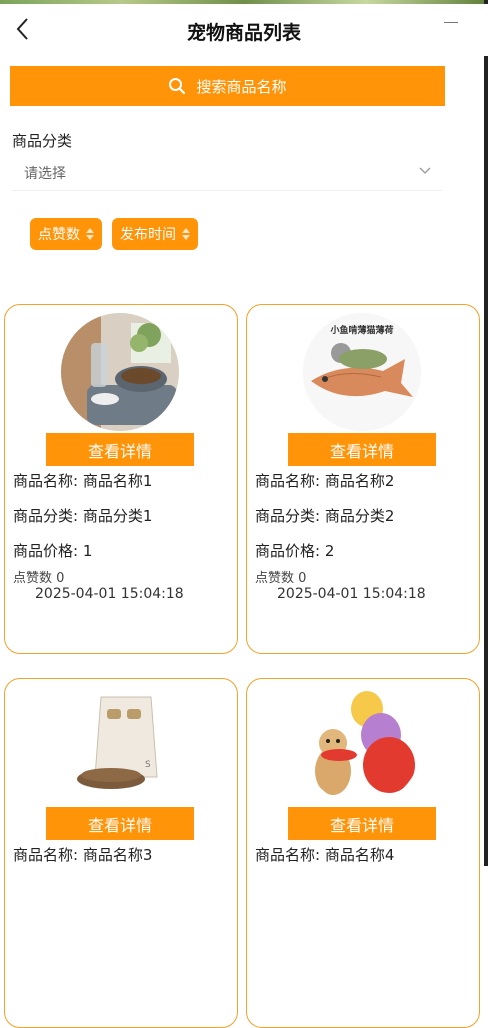 The width and height of the screenshot is (488, 1028). I want to click on product-price: 商品价格: 2, so click(295, 551).